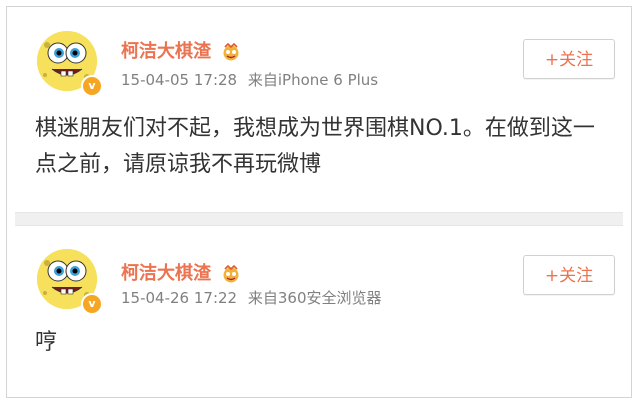 The image size is (640, 405). I want to click on post-timestamp: 15-04-05 17:28, so click(179, 80).